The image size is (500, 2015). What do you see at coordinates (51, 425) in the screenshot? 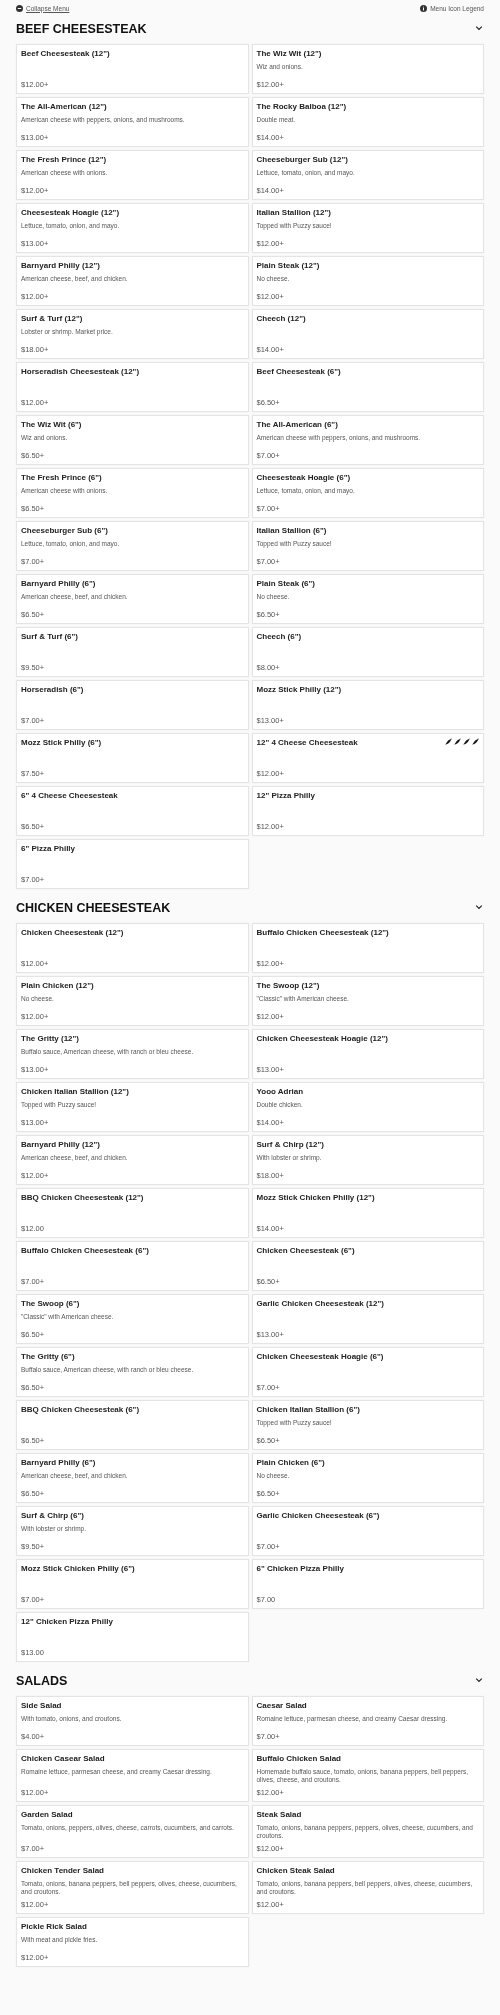
I see `item-name: The Wiz Wit (6")` at bounding box center [51, 425].